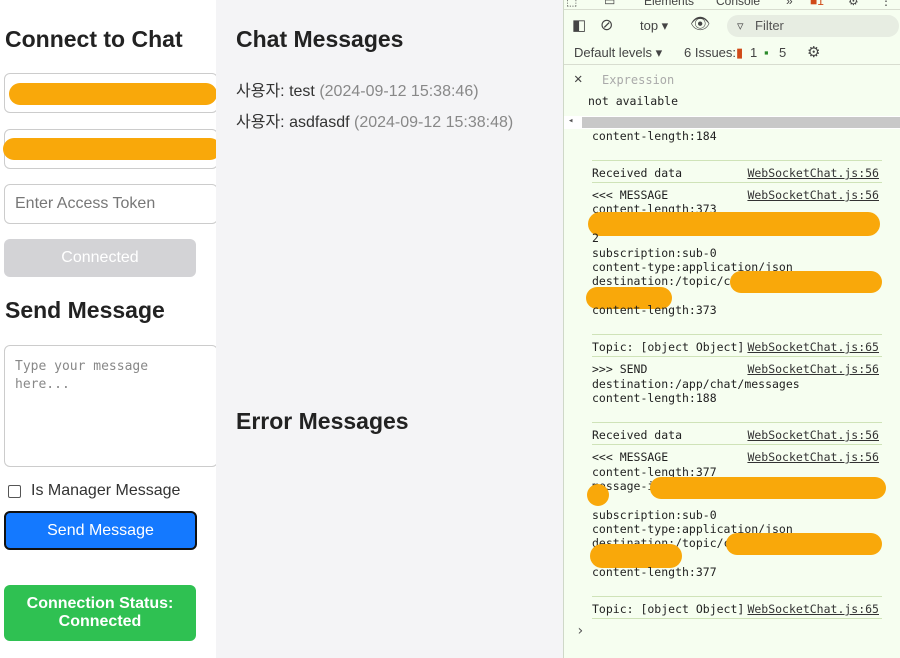 This screenshot has height=658, width=900. Describe the element at coordinates (813, 52) in the screenshot. I see `settings-icon: ⚙` at that location.